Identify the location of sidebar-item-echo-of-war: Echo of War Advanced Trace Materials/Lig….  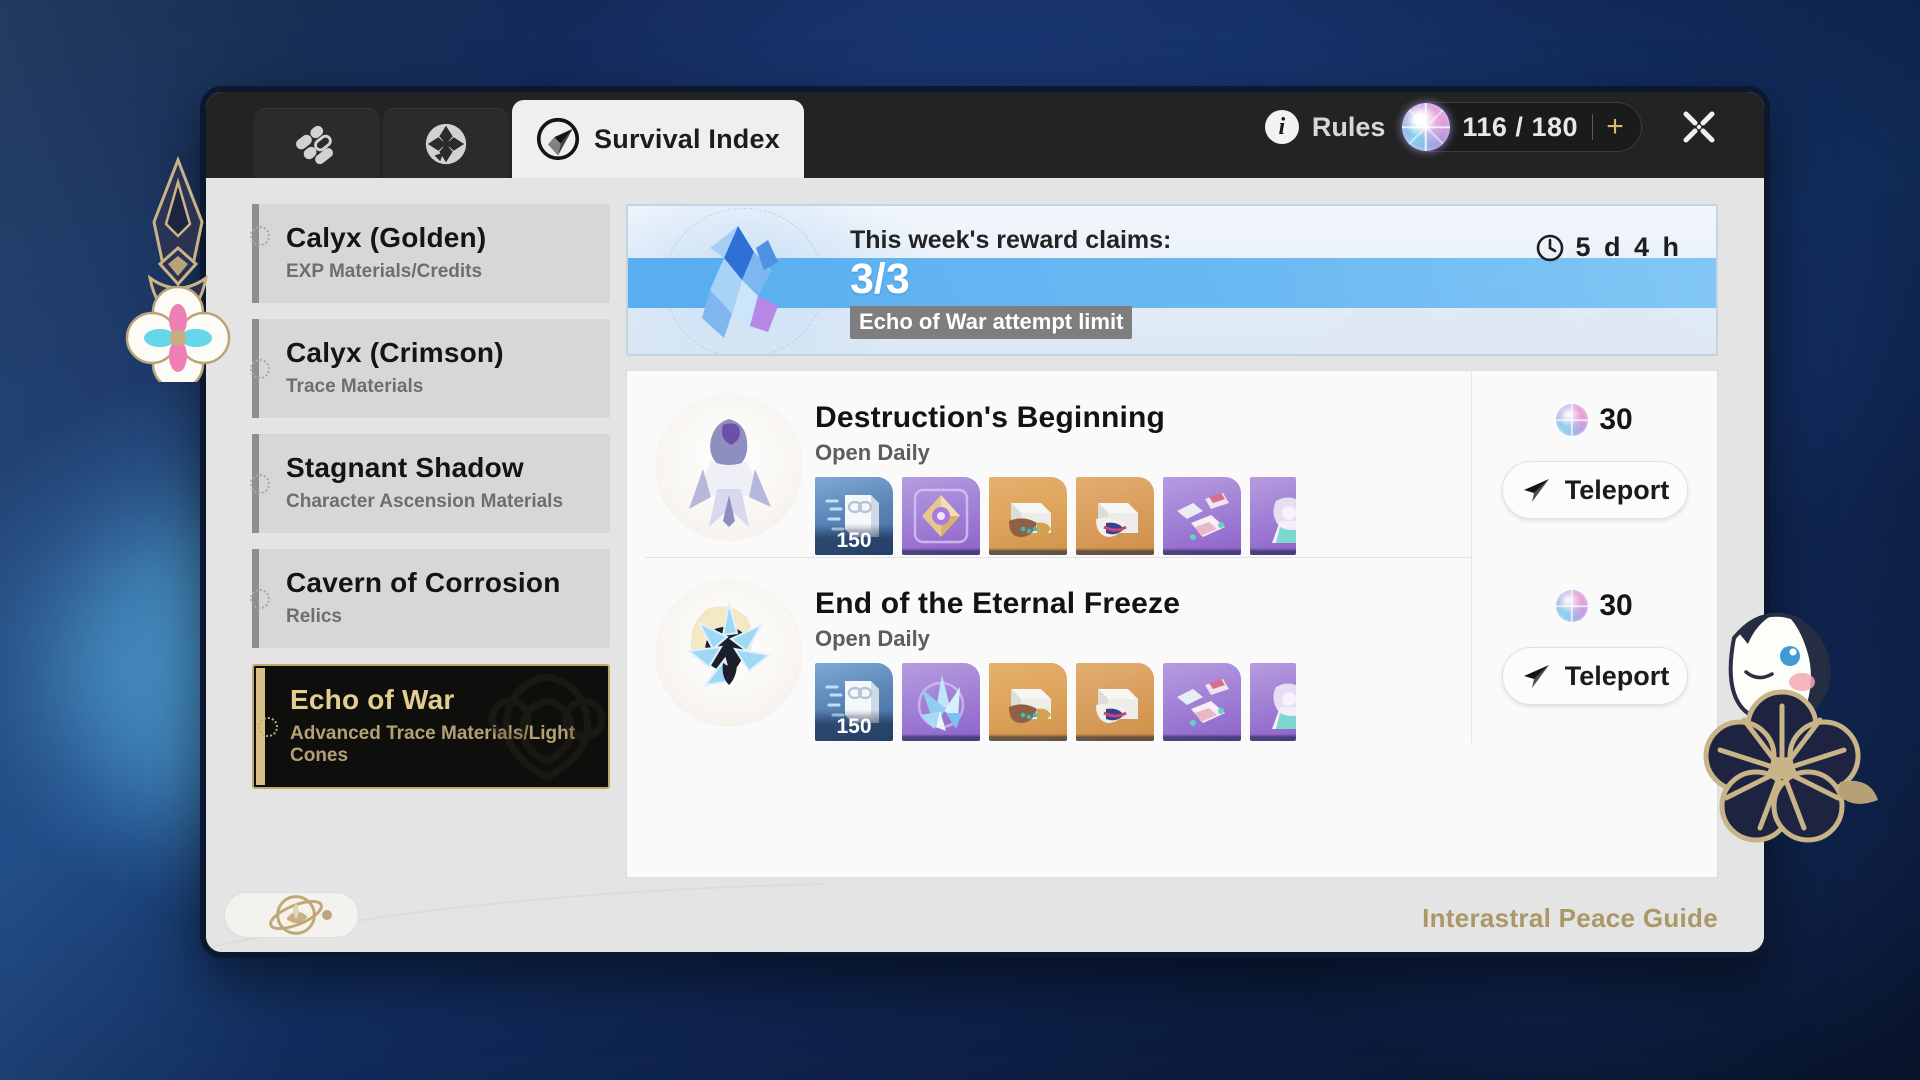
(431, 726).